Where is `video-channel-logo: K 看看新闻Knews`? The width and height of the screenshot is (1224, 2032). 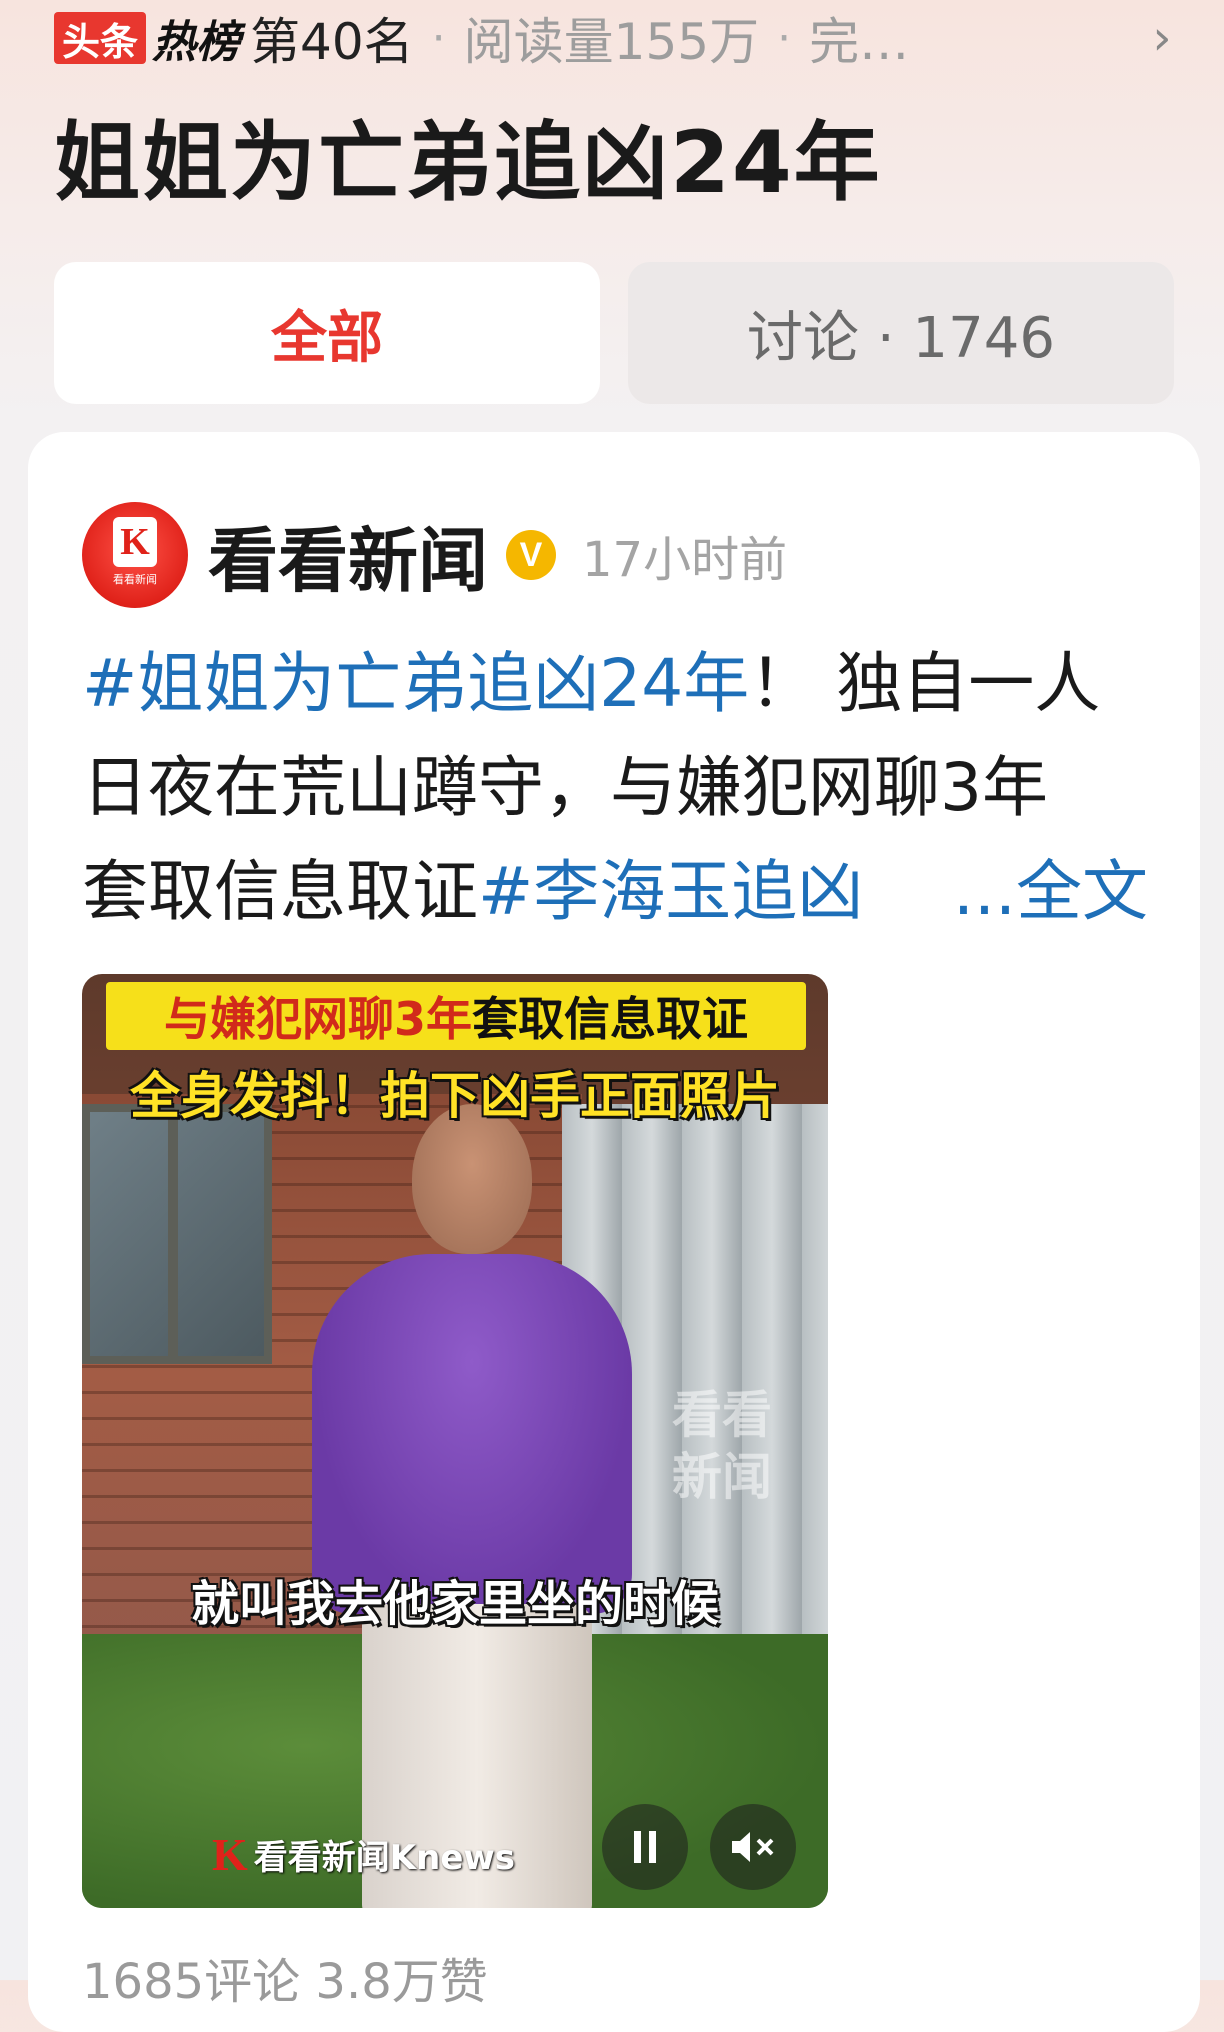 video-channel-logo: K 看看新闻Knews is located at coordinates (363, 1854).